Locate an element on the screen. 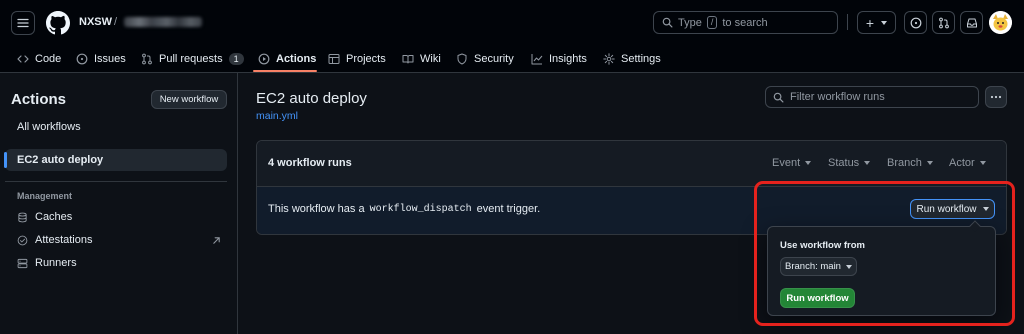 The height and width of the screenshot is (334, 1024). inbox-button is located at coordinates (971, 22).